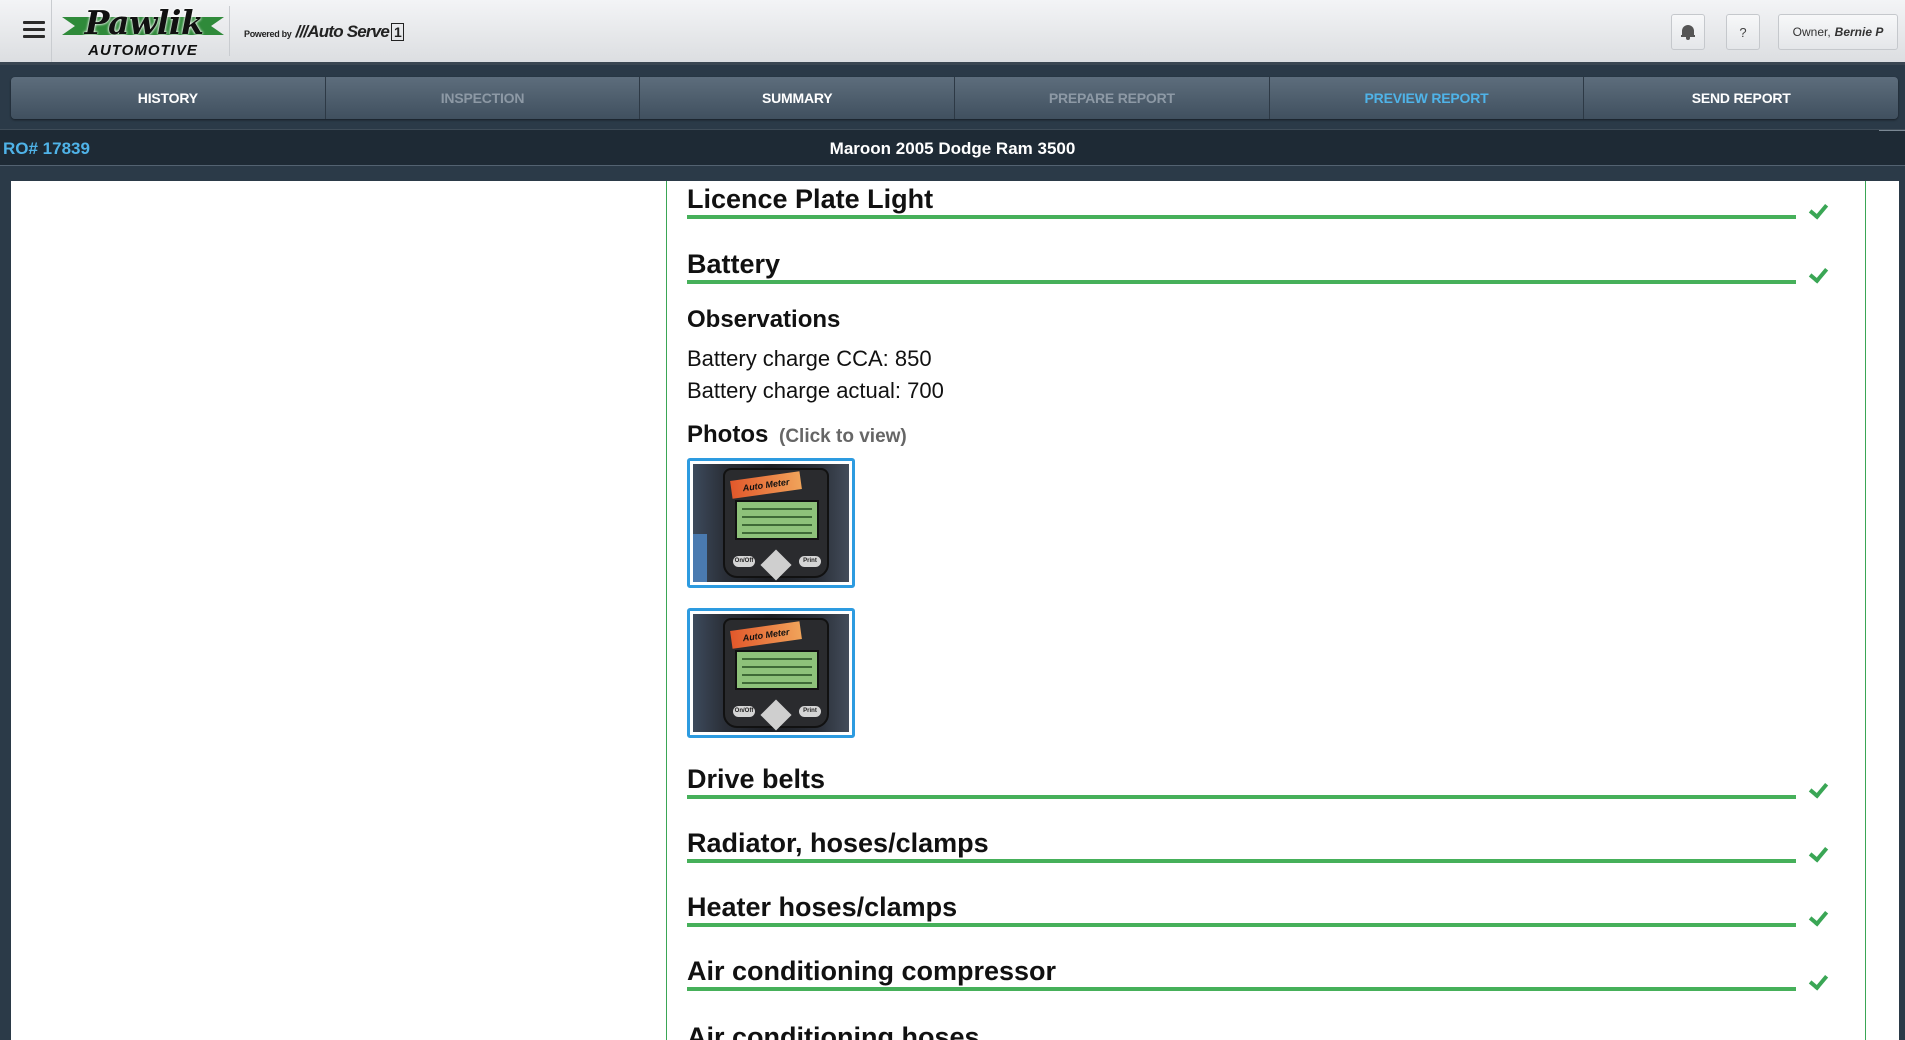 This screenshot has height=1040, width=1905. What do you see at coordinates (483, 98) in the screenshot?
I see `tab-inspection: INSPECTION` at bounding box center [483, 98].